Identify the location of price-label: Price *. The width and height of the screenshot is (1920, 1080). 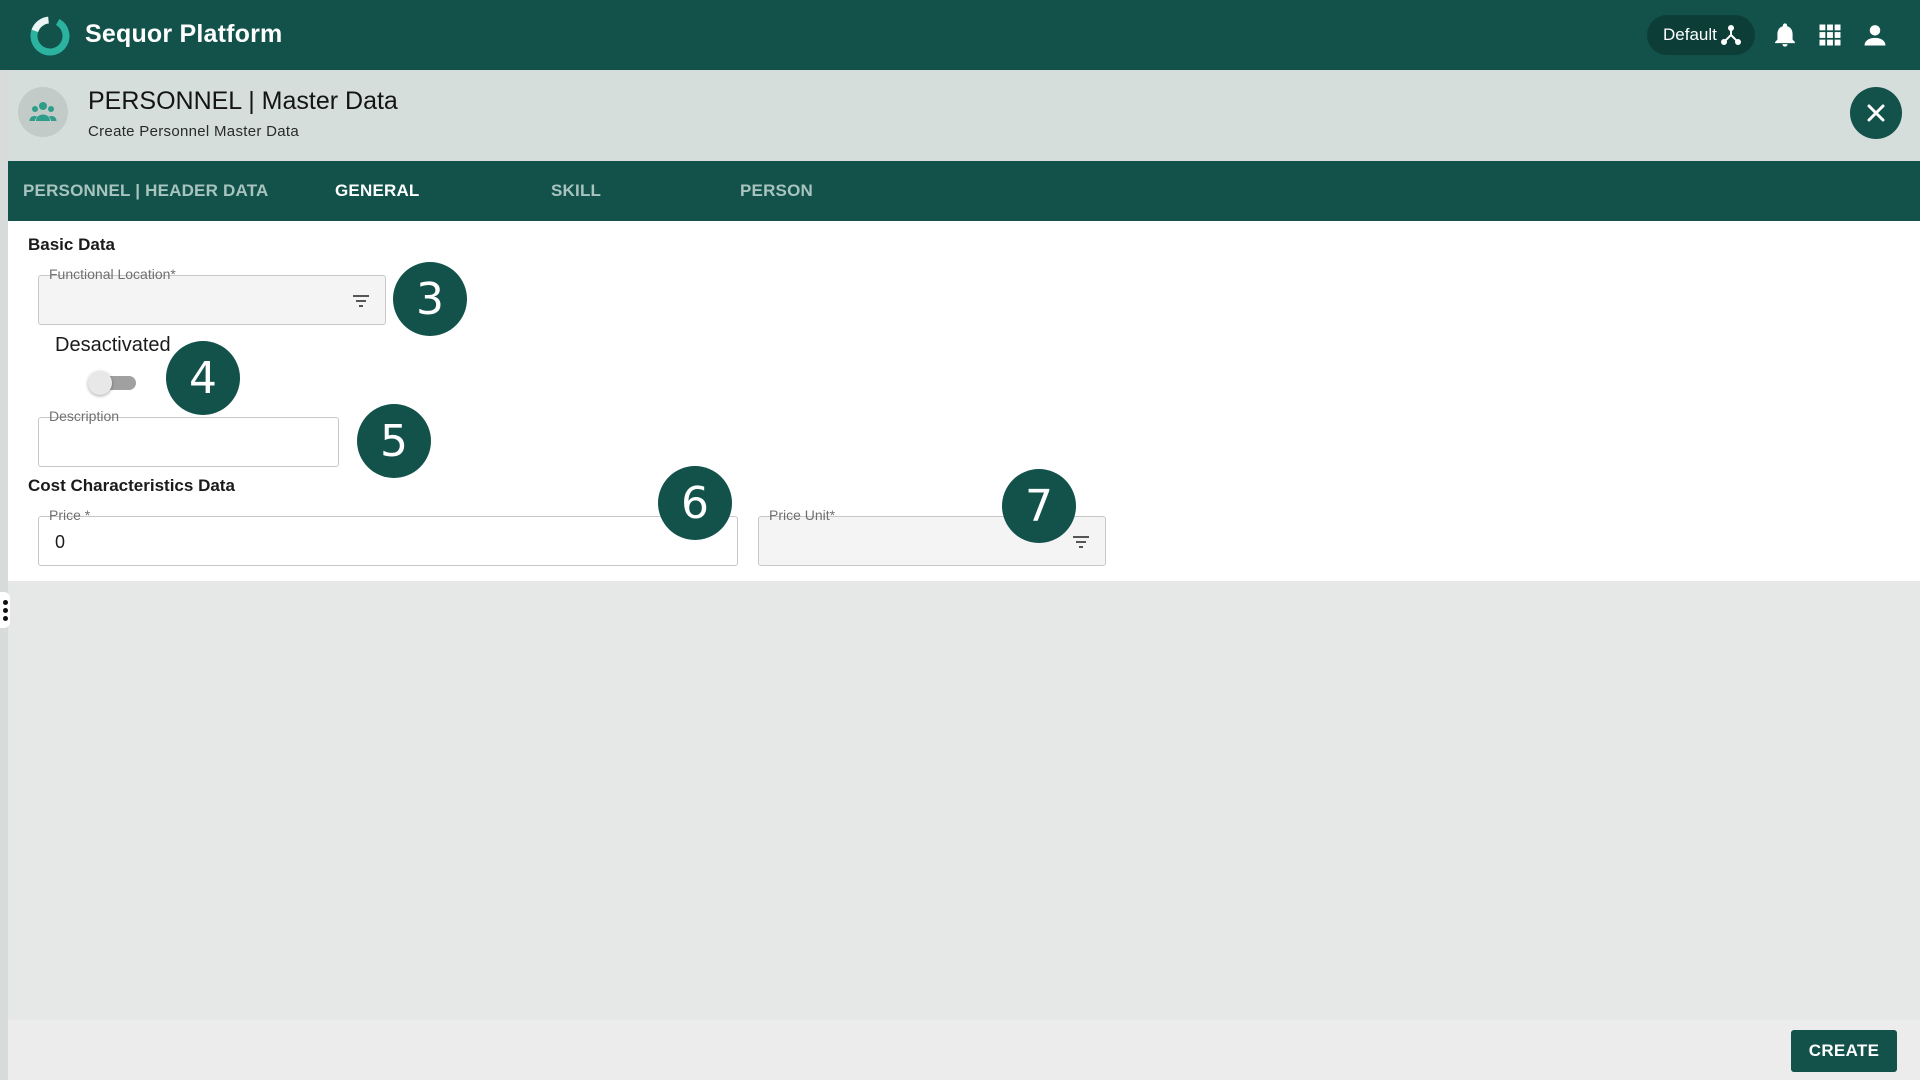
(70, 515).